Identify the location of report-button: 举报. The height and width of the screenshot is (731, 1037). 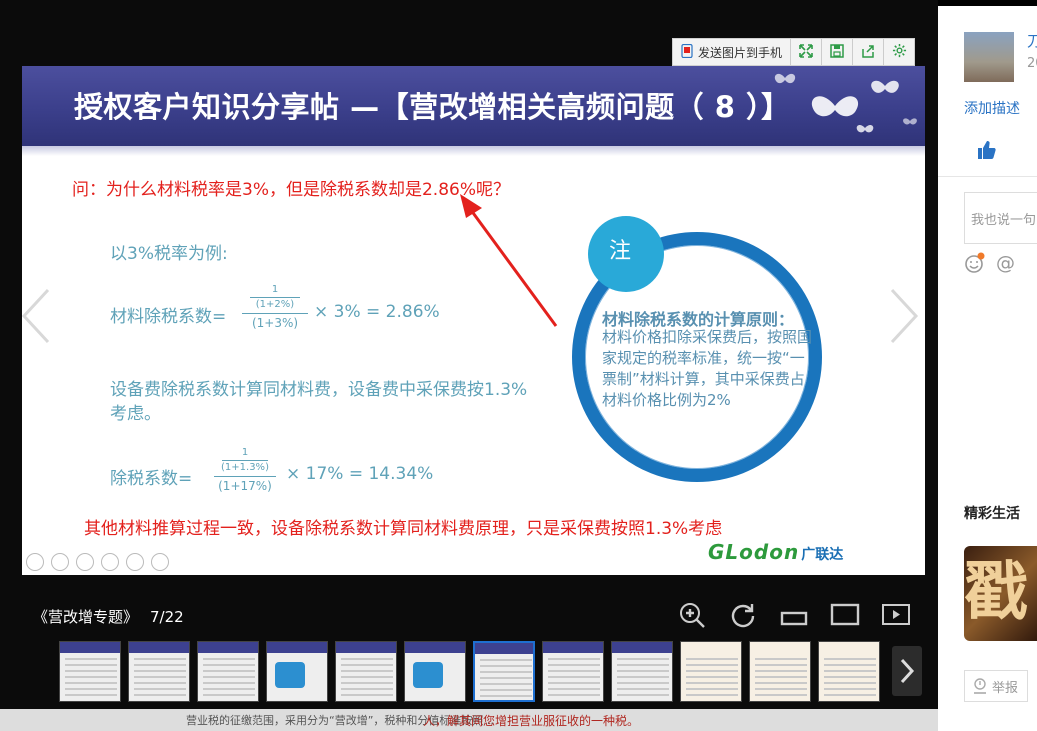
(996, 686).